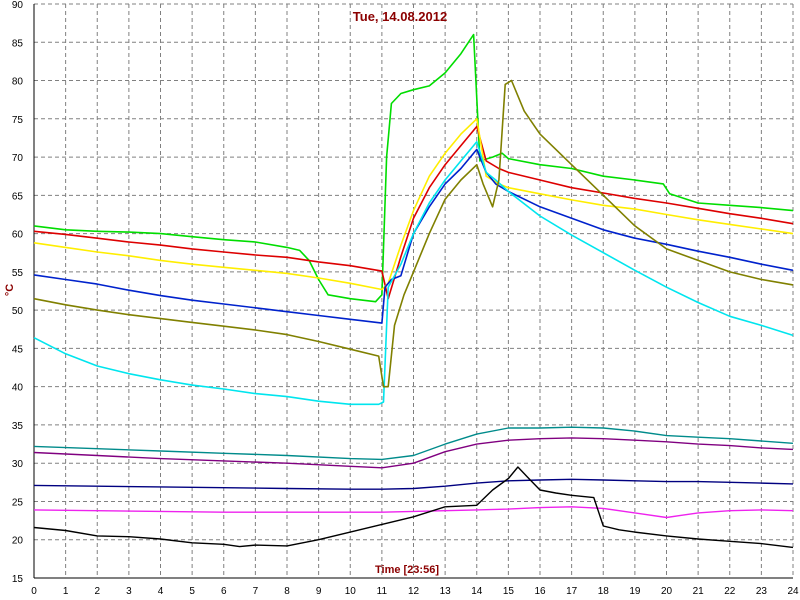 The height and width of the screenshot is (600, 800). Describe the element at coordinates (446, 591) in the screenshot. I see `x-tick-label: 13` at that location.